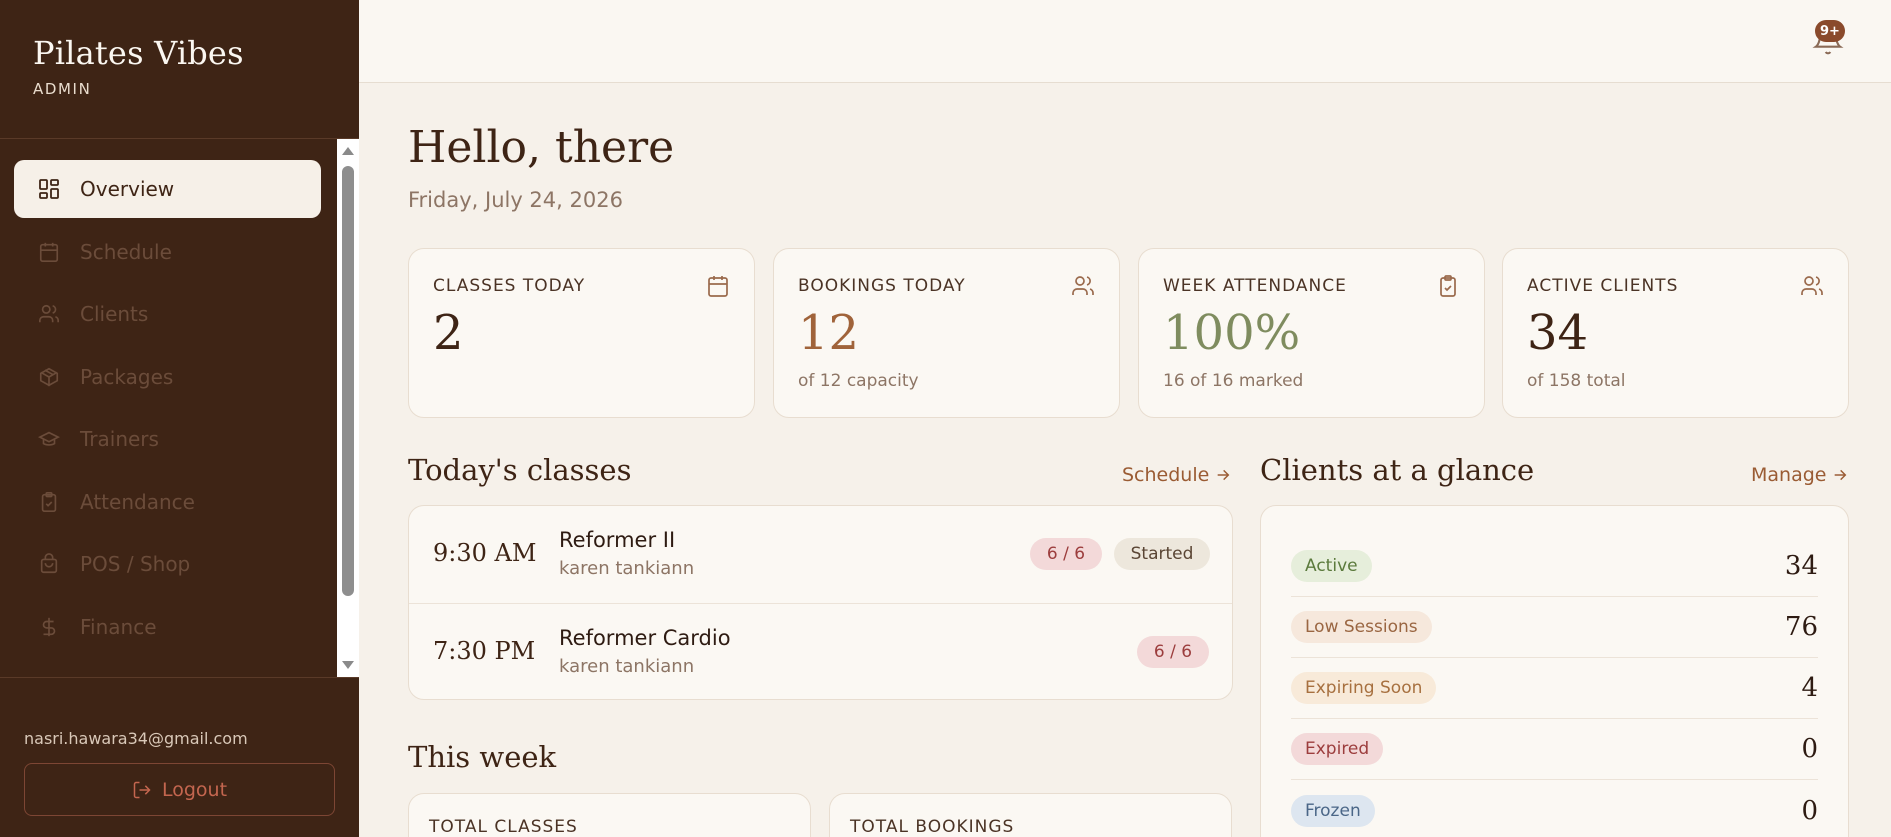  What do you see at coordinates (482, 757) in the screenshot?
I see `this-week-title: This week` at bounding box center [482, 757].